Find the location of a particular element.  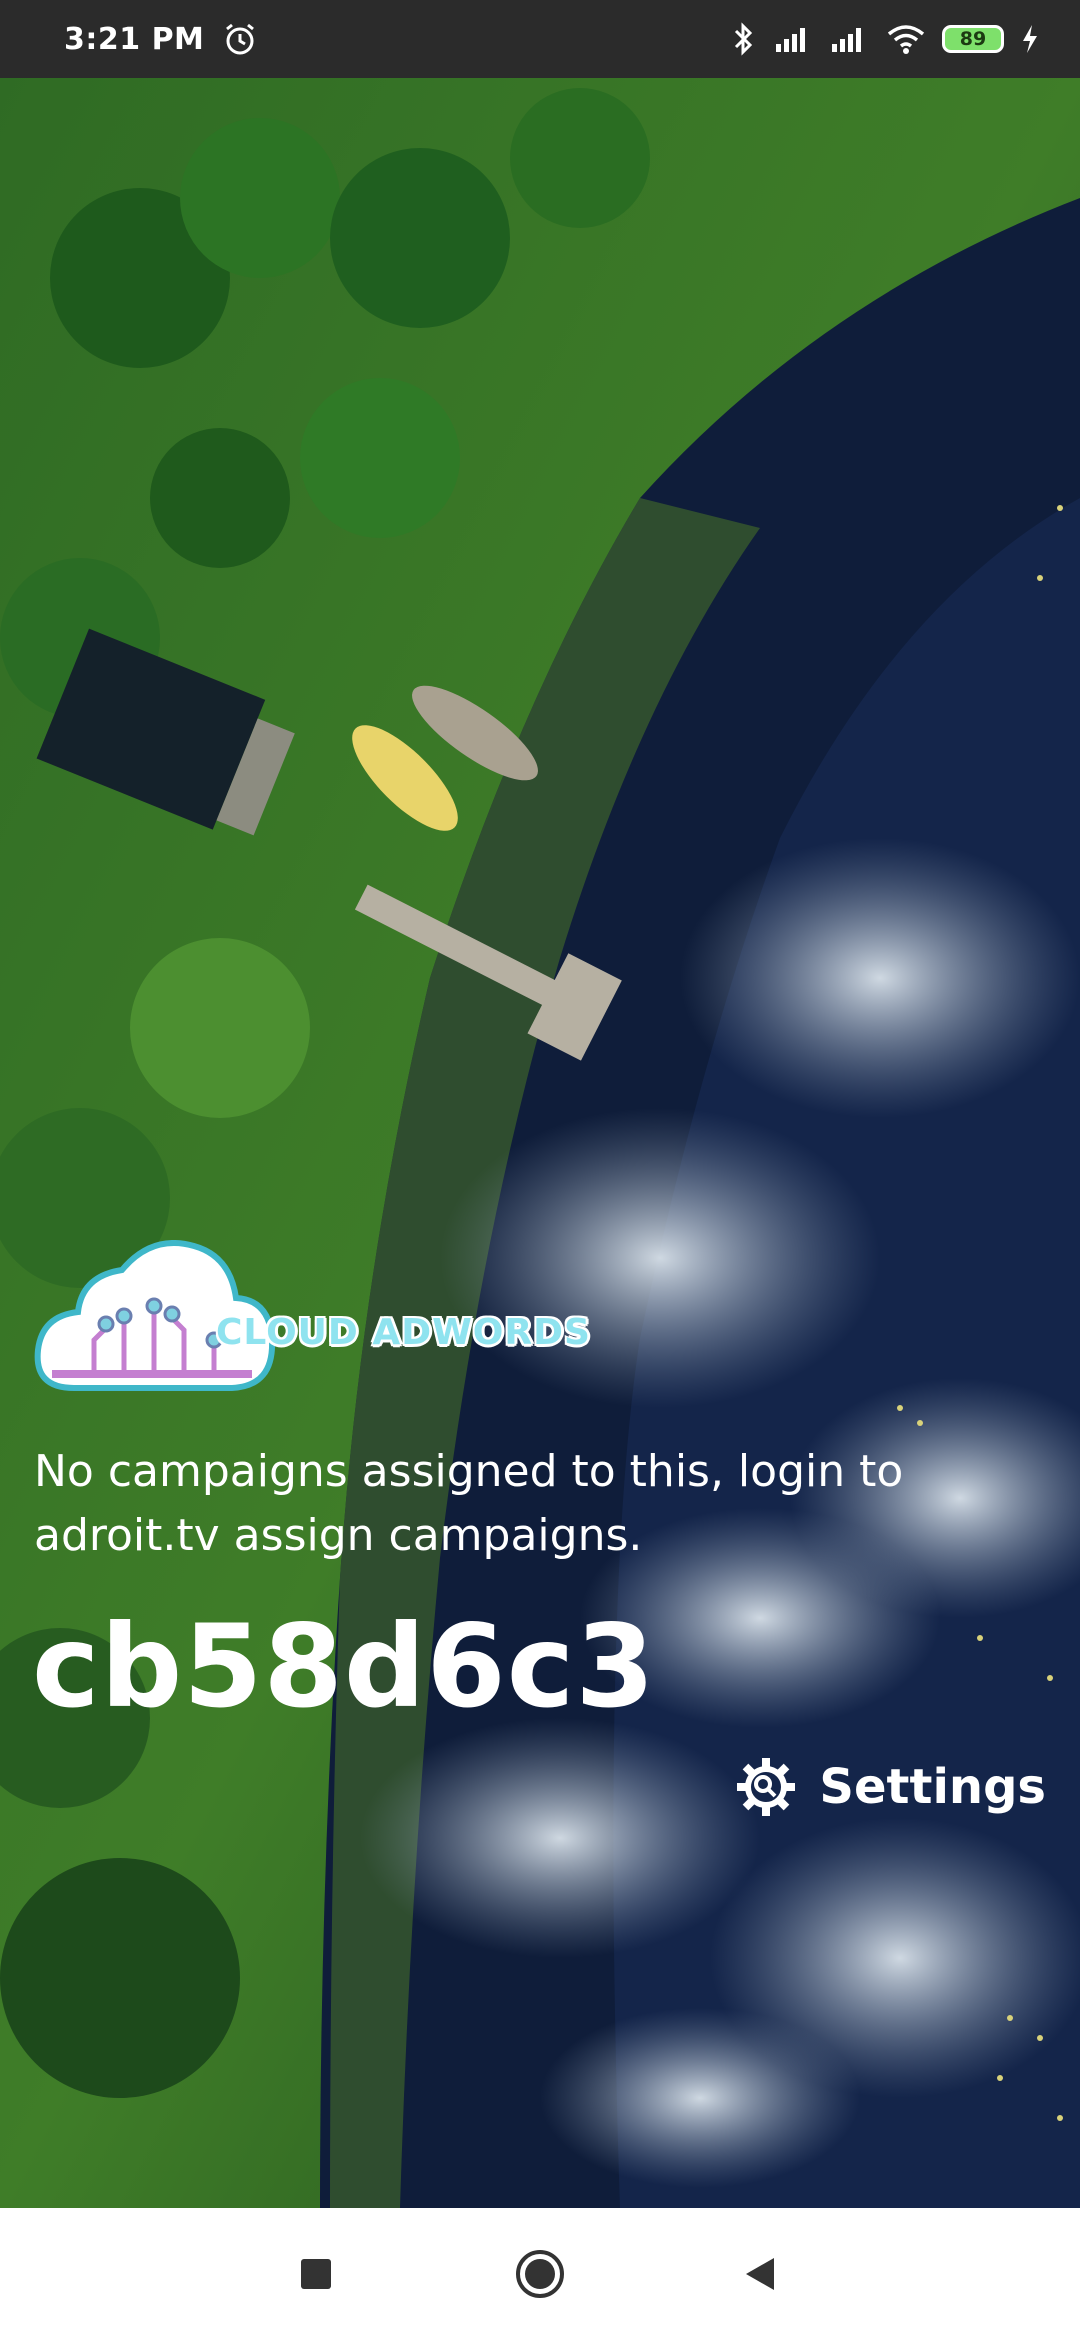

status-bar: 3:21 PM 89 is located at coordinates (540, 39).